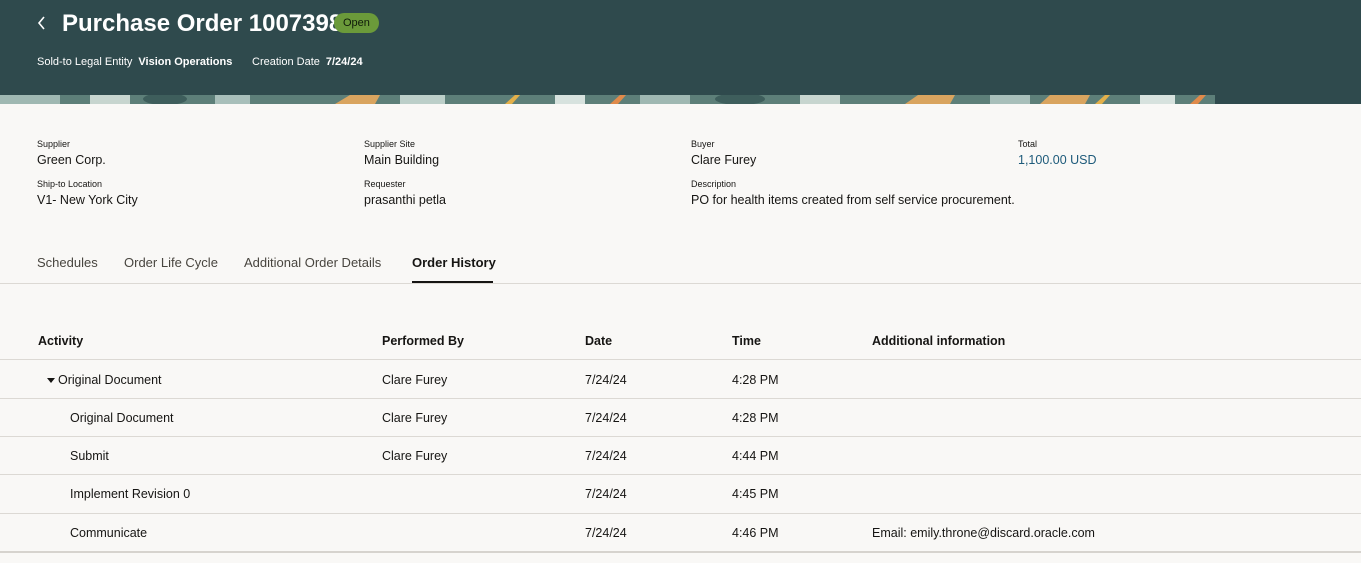 Image resolution: width=1361 pixels, height=563 pixels. I want to click on supplier-site-label: Supplier Site, so click(390, 144).